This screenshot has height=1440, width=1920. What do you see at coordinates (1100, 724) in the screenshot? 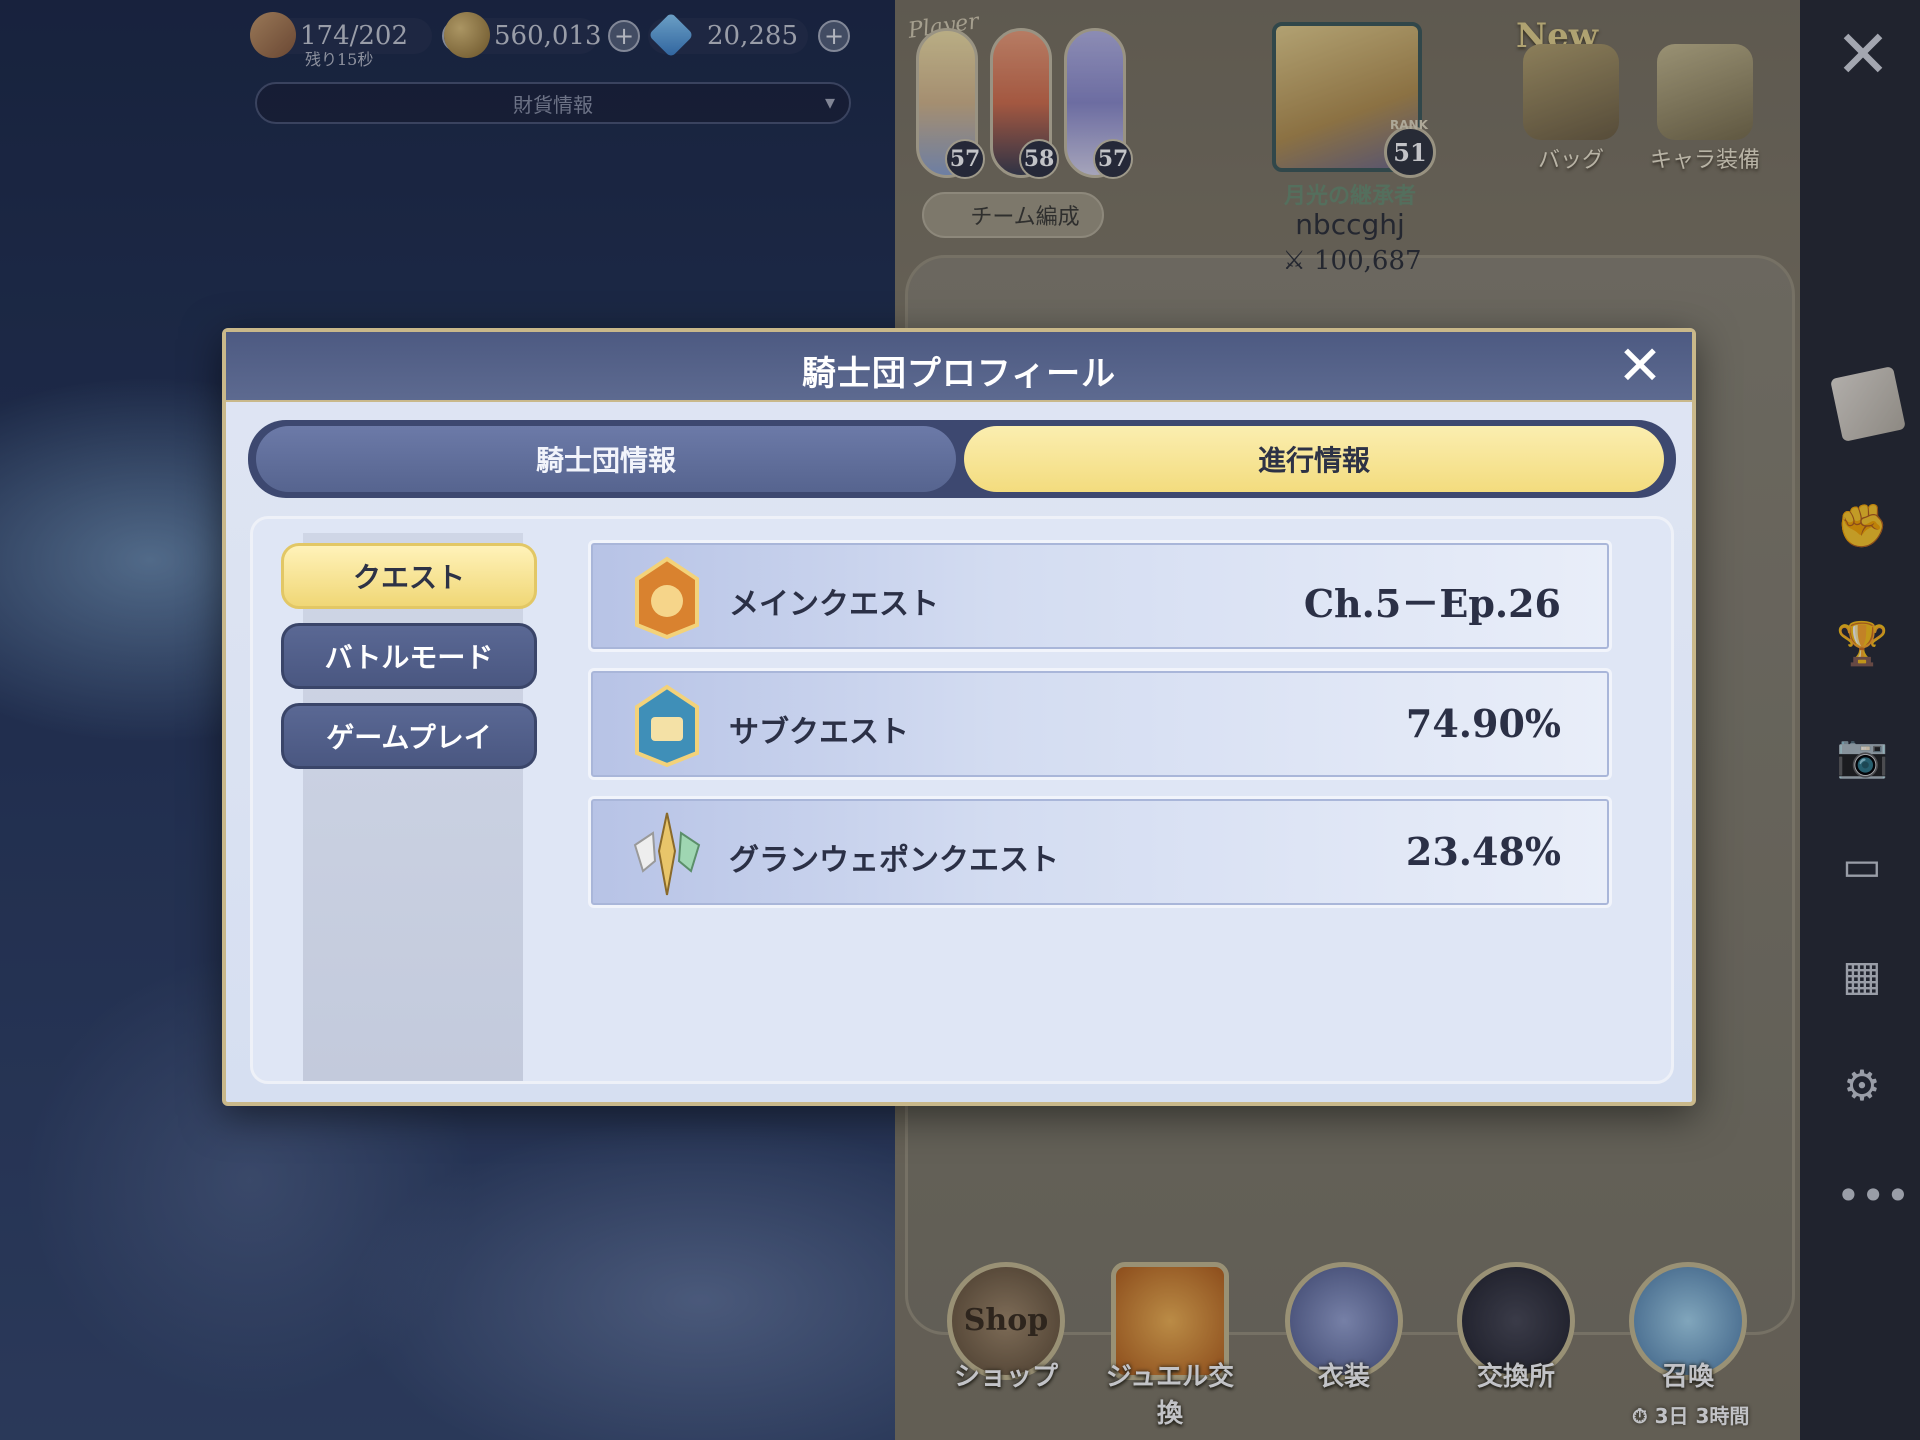
I see `list-item-sub-quest: サブクエスト 74.90%` at bounding box center [1100, 724].